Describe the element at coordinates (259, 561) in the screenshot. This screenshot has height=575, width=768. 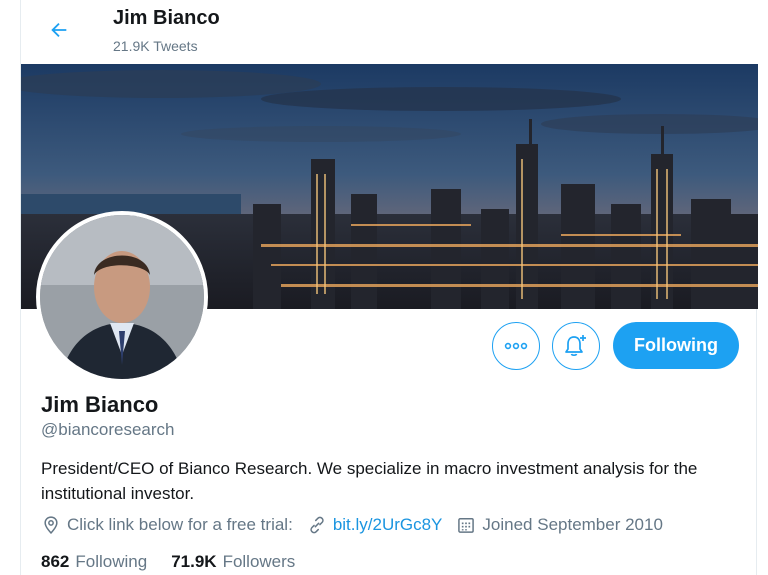
I see `followers-label: Followers` at that location.